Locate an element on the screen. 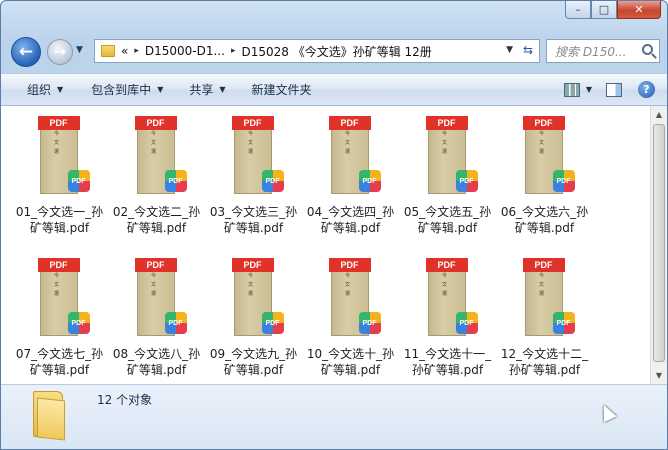  chevron-down-icon: ▼ is located at coordinates (79, 50).